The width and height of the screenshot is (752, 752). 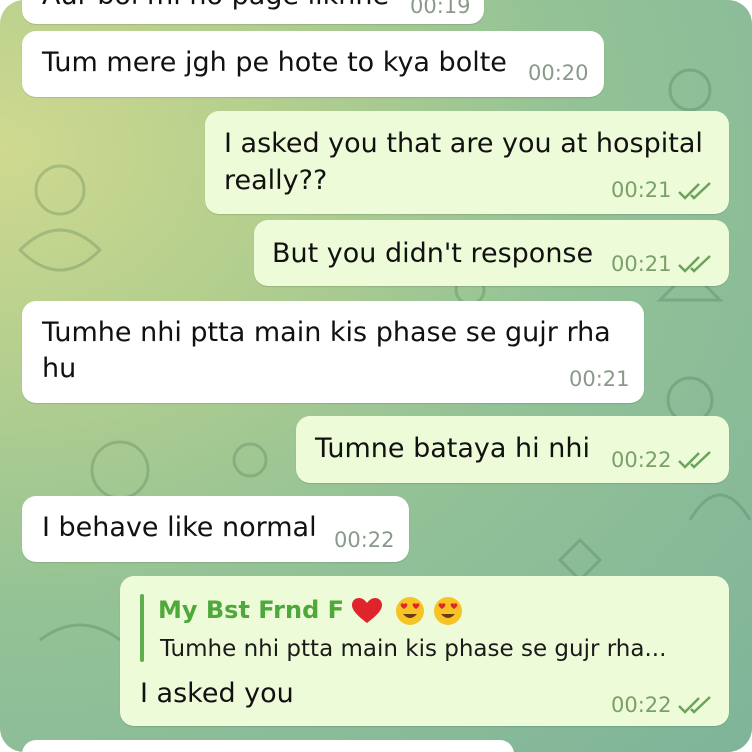 I want to click on reply-sender-name: My Bst Frnd F, so click(x=310, y=611).